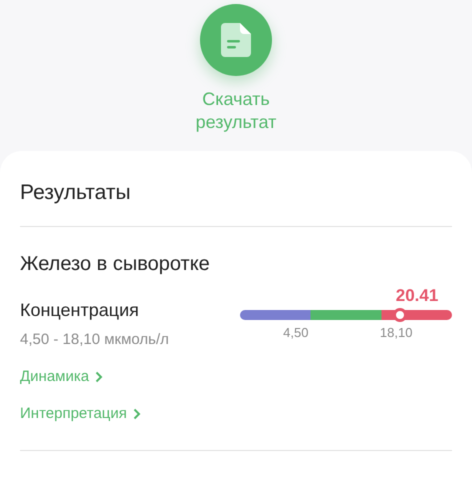 Image resolution: width=472 pixels, height=500 pixels. What do you see at coordinates (80, 310) in the screenshot?
I see `indicator-name: Концентрация` at bounding box center [80, 310].